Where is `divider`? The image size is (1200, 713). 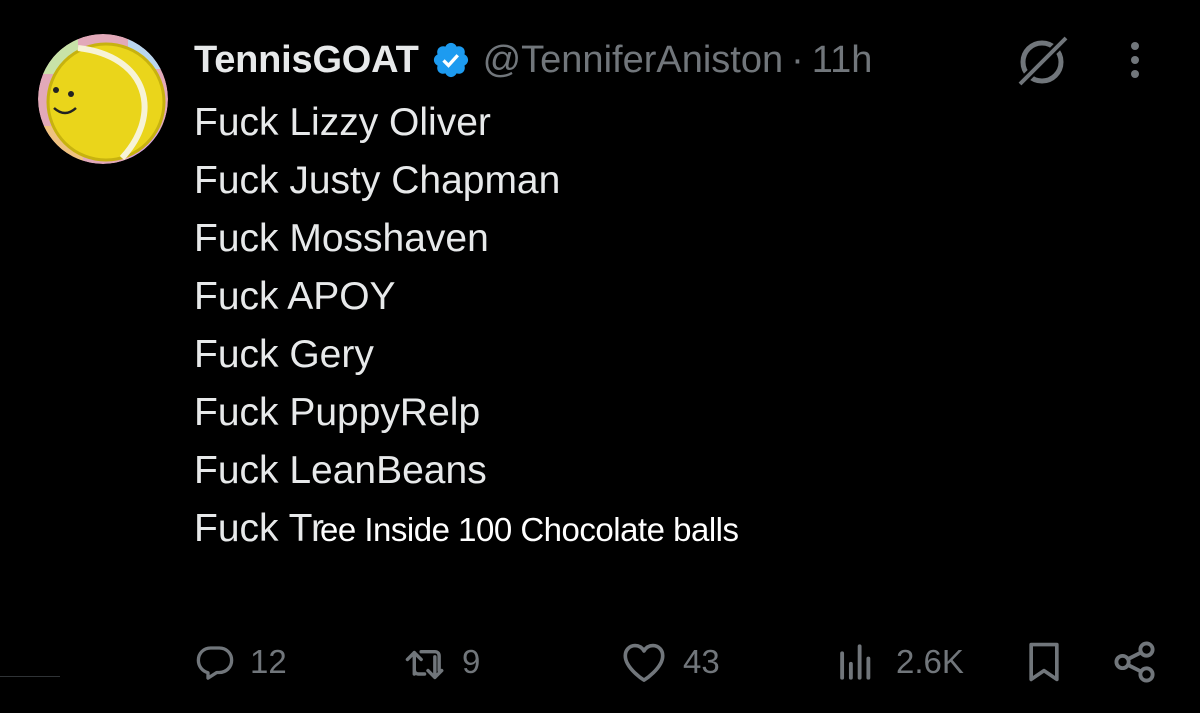
divider is located at coordinates (30, 676).